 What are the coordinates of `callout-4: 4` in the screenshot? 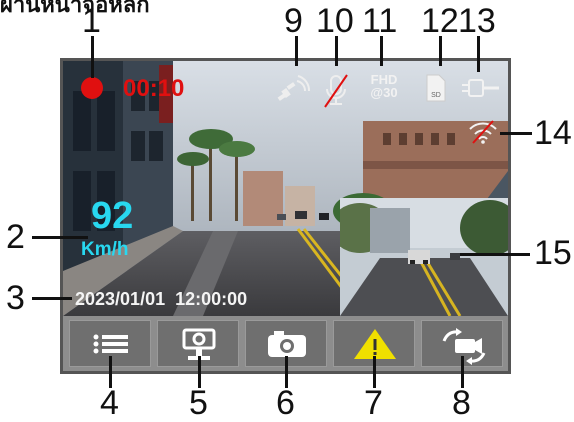 It's located at (109, 403).